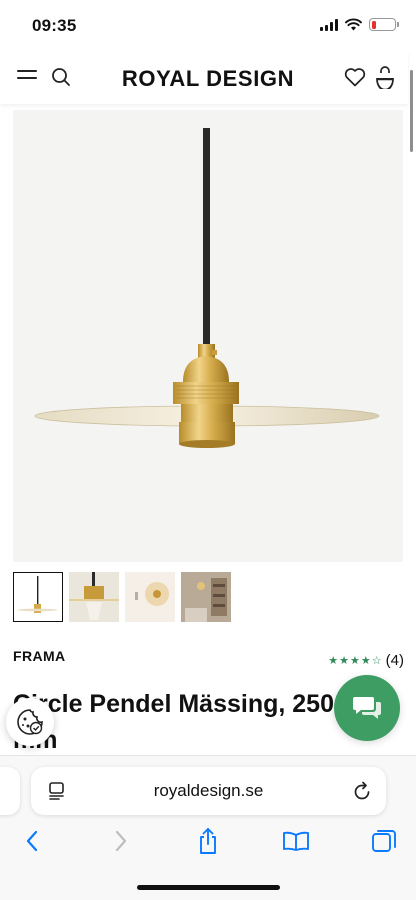 The height and width of the screenshot is (900, 416). I want to click on forward-icon, so click(121, 841).